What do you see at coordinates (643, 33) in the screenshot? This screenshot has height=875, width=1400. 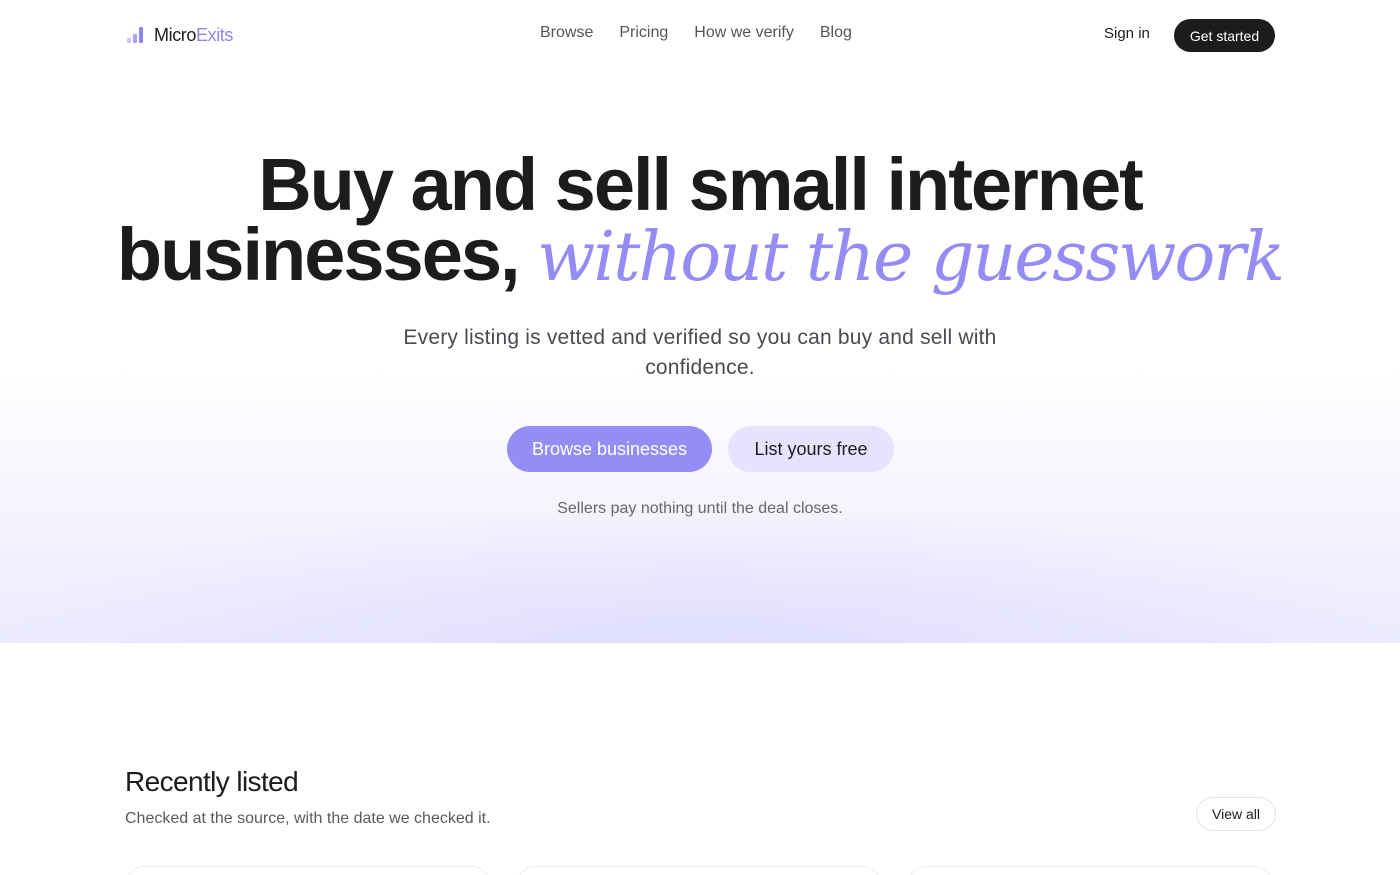 I see `nav-link-pricing: Pricing` at bounding box center [643, 33].